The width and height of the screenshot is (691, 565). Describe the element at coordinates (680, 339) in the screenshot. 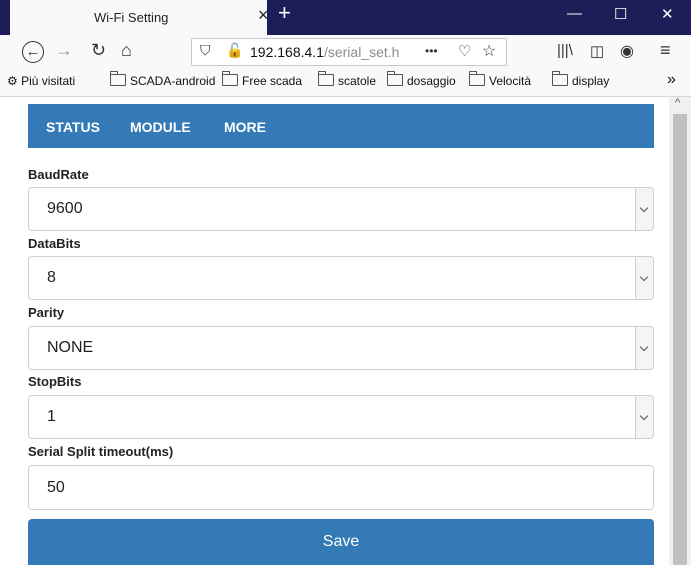

I see `scroll-thumb` at that location.